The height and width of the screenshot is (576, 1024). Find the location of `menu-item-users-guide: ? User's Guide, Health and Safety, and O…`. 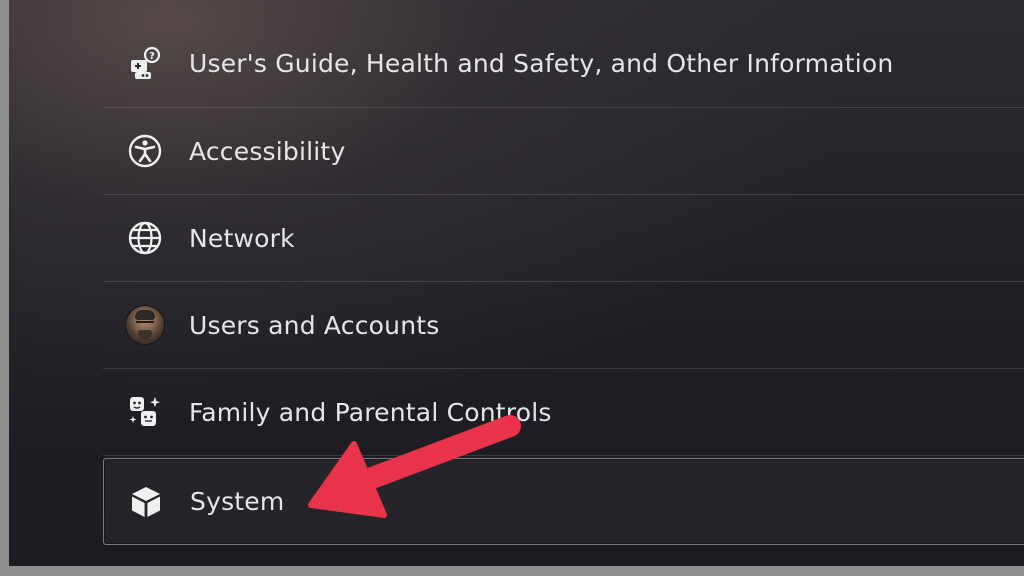

menu-item-users-guide: ? User's Guide, Health and Safety, and O… is located at coordinates (563, 64).